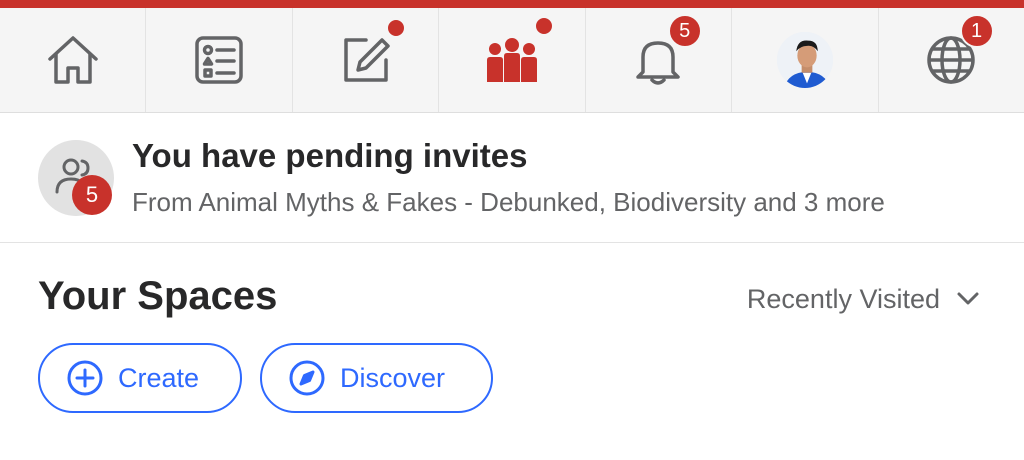 This screenshot has width=1024, height=460. I want to click on discover-button-label: Discover, so click(393, 377).